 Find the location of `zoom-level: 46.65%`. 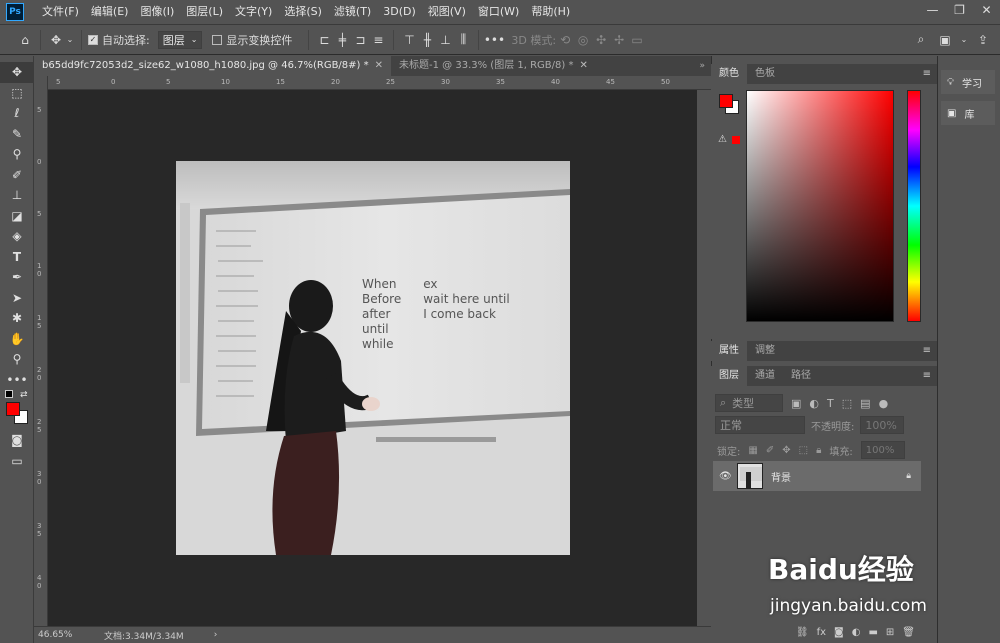

zoom-level: 46.65% is located at coordinates (68, 635).